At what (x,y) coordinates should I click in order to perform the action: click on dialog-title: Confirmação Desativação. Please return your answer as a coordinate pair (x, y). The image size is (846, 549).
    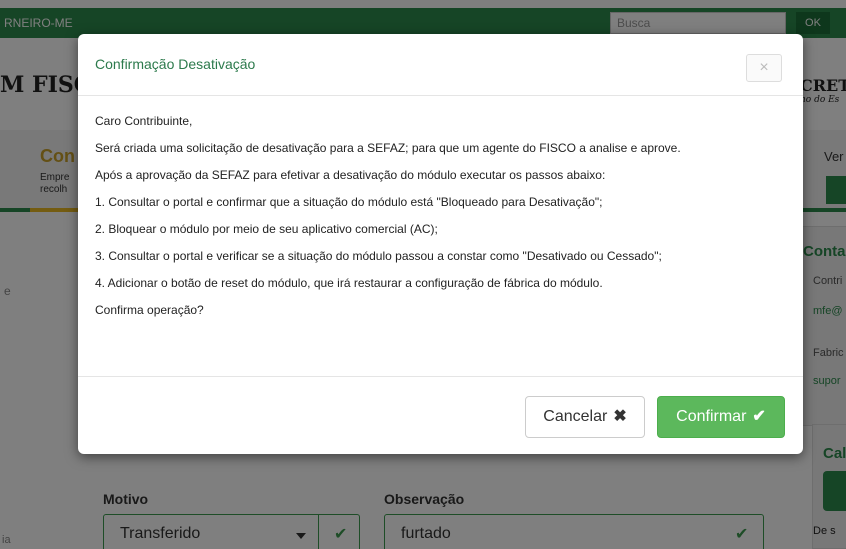
    Looking at the image, I should click on (175, 64).